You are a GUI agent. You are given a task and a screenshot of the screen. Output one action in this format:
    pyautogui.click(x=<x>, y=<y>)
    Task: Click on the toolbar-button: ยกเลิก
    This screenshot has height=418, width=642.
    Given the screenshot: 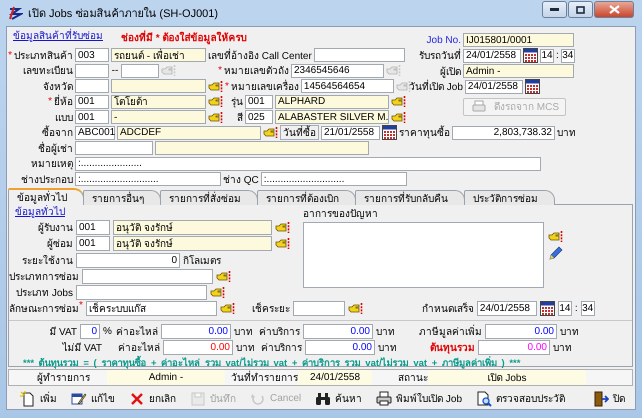 What is the action you would take?
    pyautogui.click(x=152, y=398)
    